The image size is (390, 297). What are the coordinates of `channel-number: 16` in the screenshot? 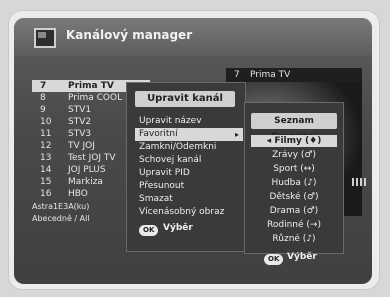 It's located at (46, 194).